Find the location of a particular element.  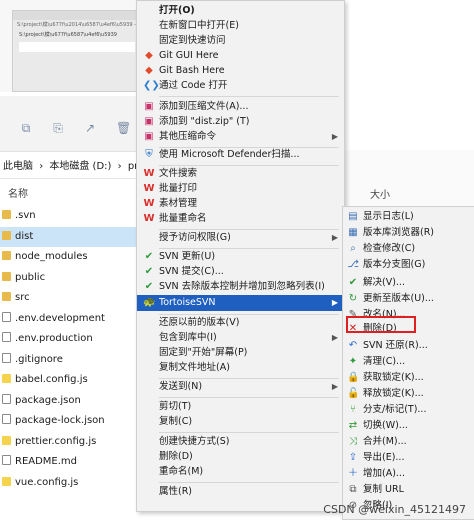

menu-item-rename: 重命名(M) is located at coordinates (240, 472).